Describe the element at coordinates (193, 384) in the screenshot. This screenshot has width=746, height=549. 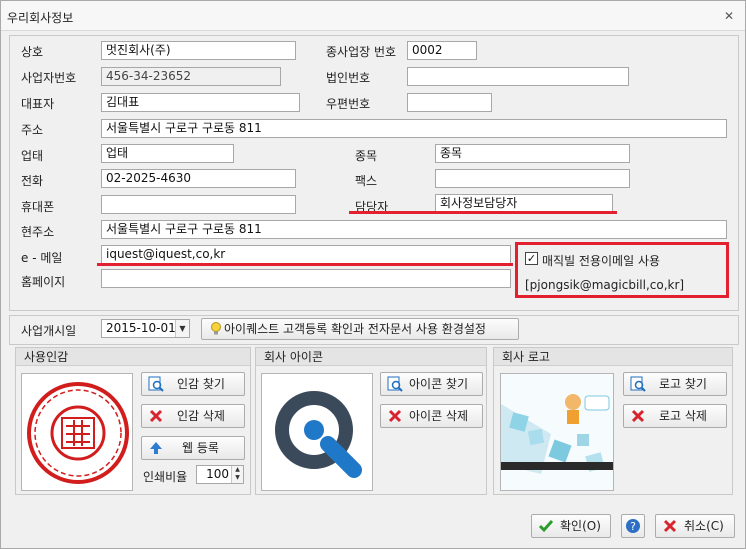
I see `seal-find-button: 인감 찾기` at that location.